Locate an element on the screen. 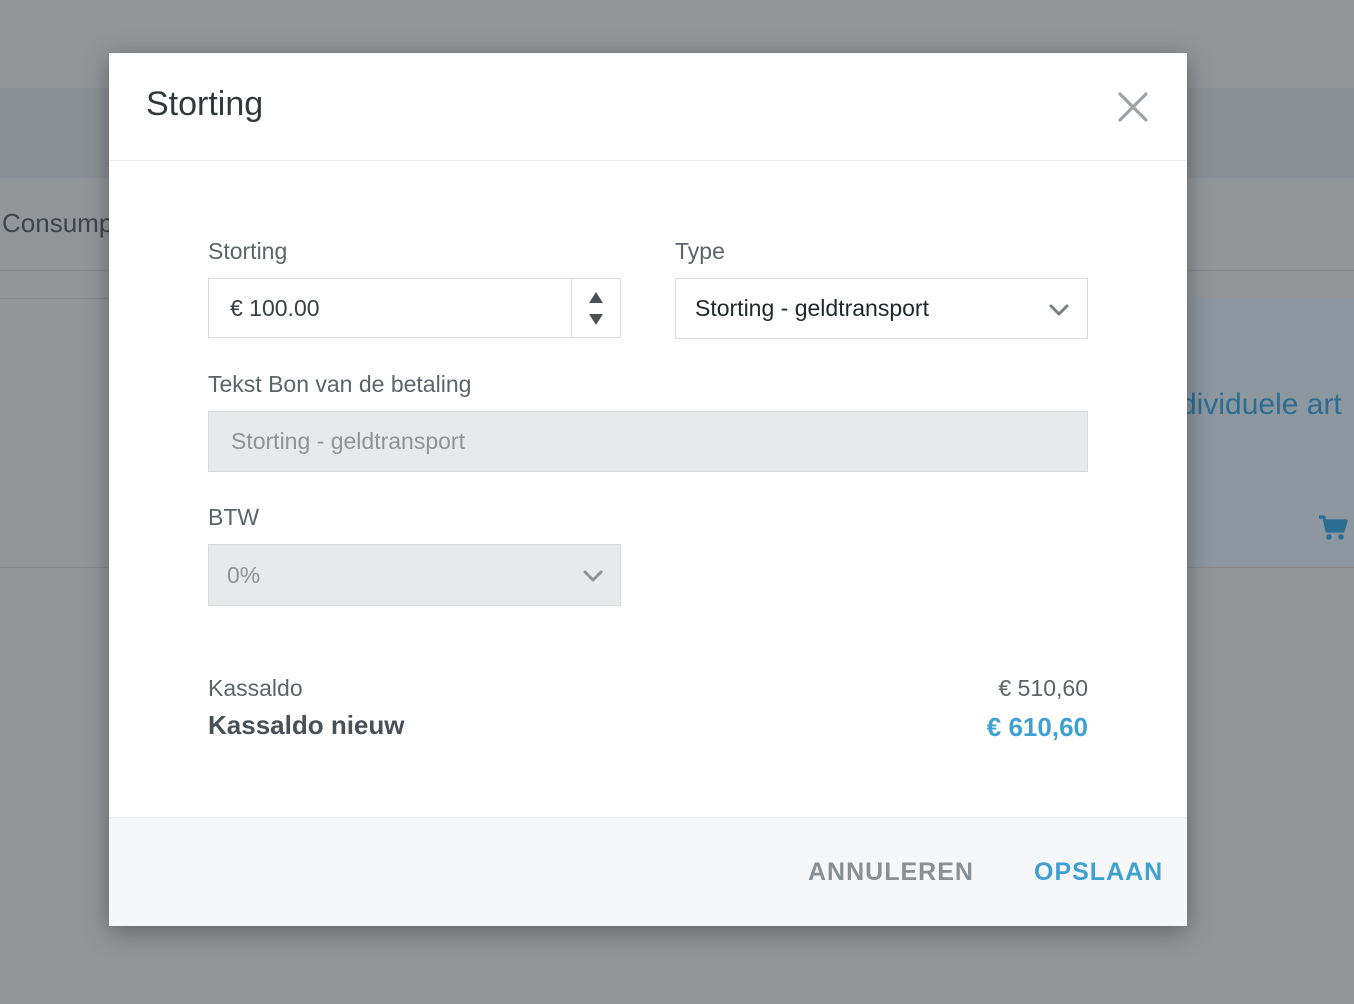  btw-label: BTW is located at coordinates (234, 517).